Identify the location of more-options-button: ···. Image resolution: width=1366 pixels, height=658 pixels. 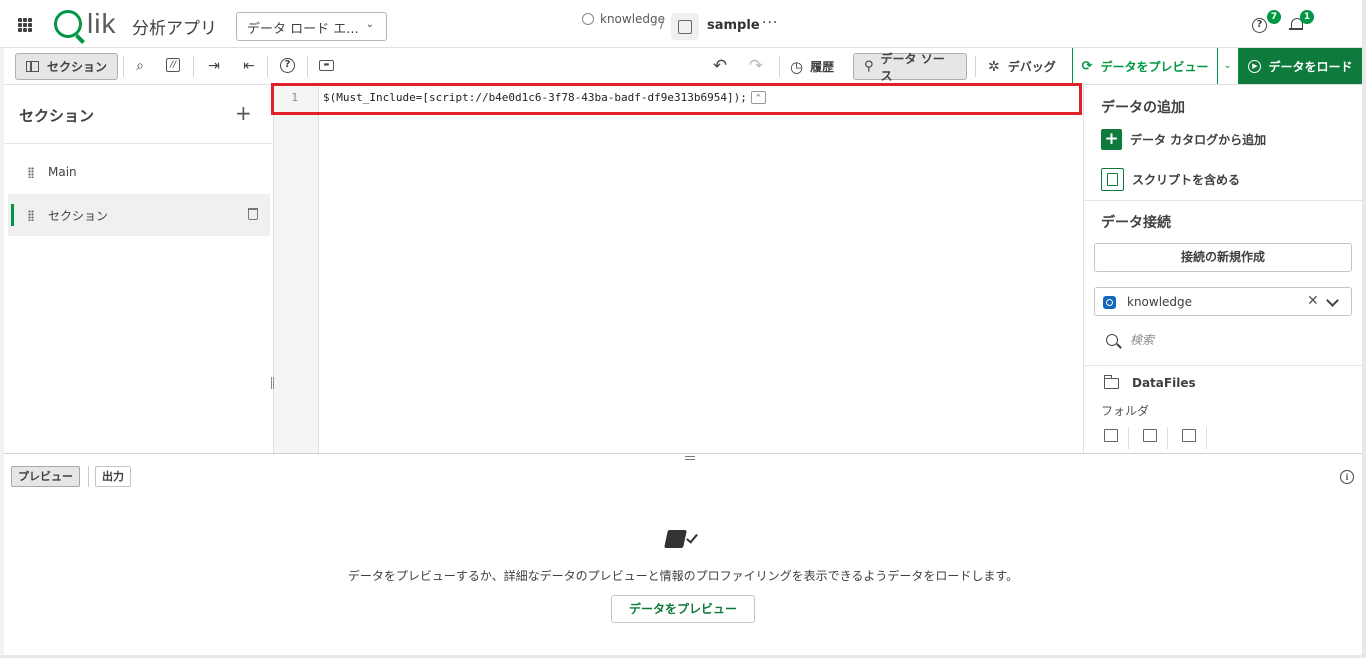
(770, 23).